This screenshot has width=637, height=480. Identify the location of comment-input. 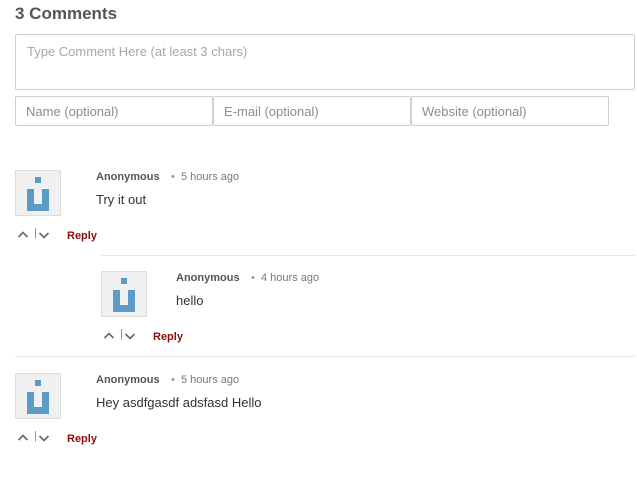
(325, 62).